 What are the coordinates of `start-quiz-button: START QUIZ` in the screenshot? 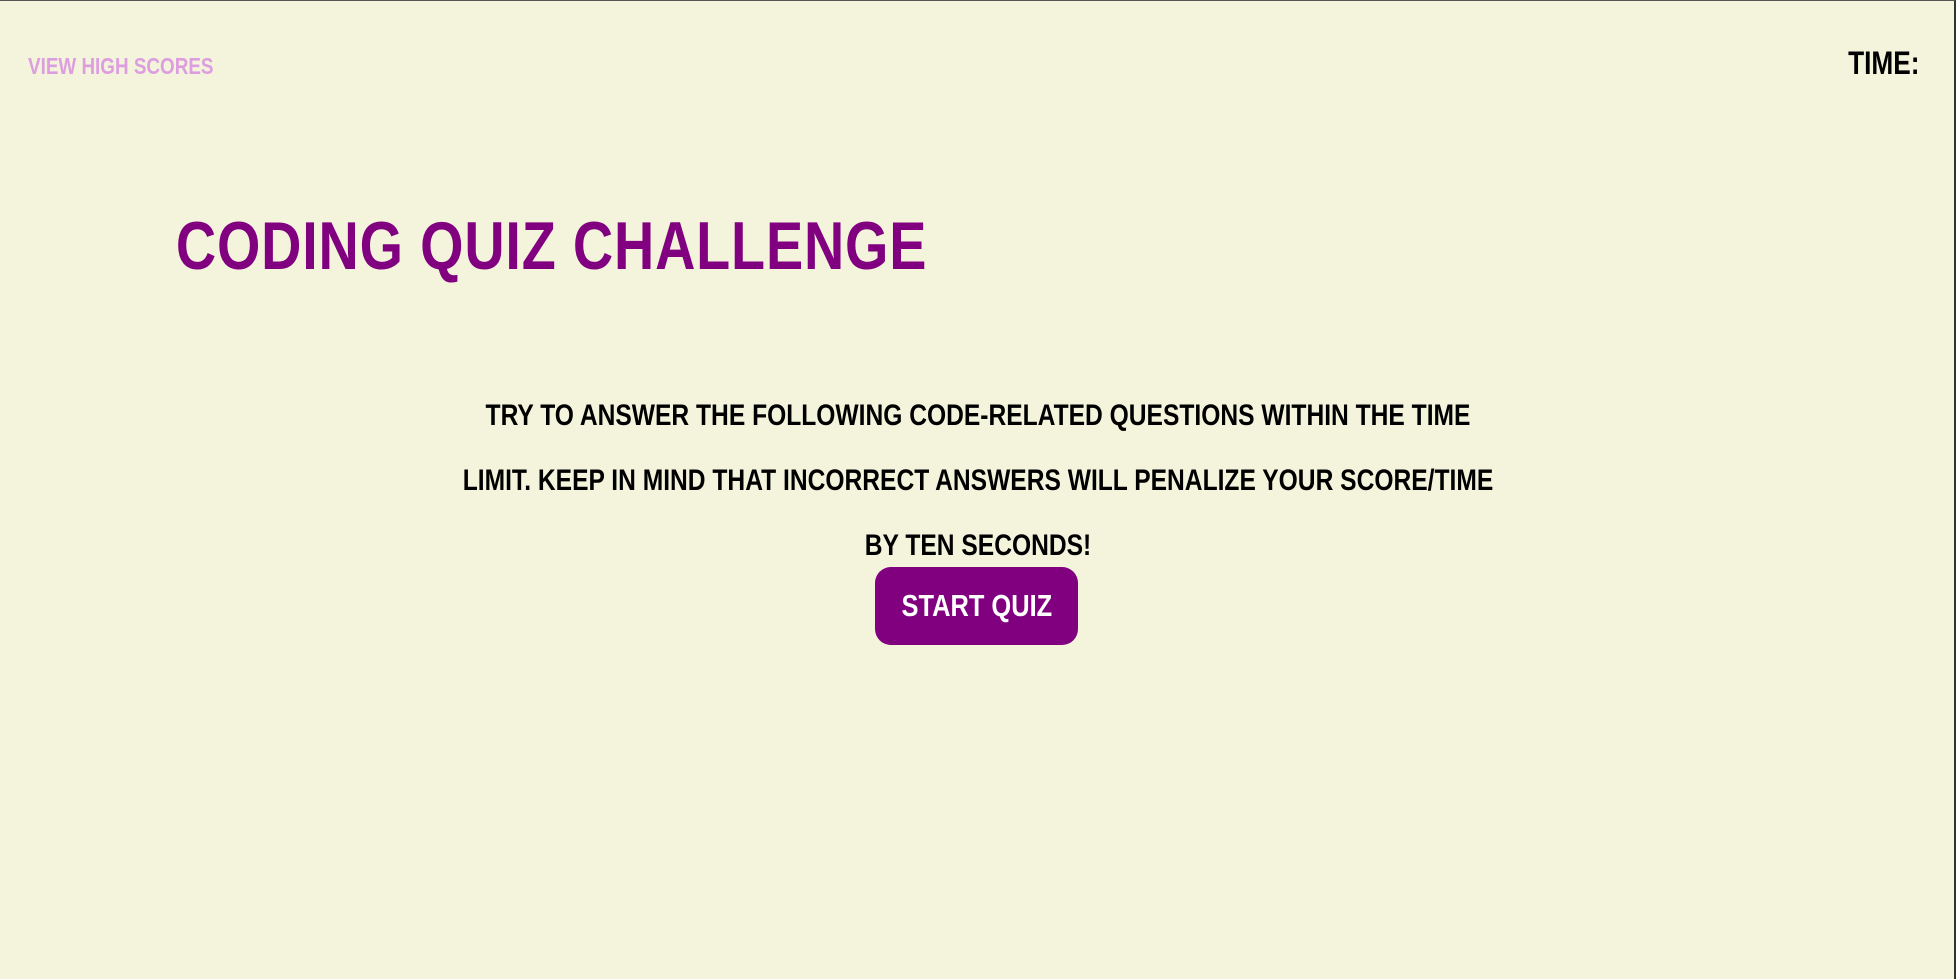 It's located at (976, 606).